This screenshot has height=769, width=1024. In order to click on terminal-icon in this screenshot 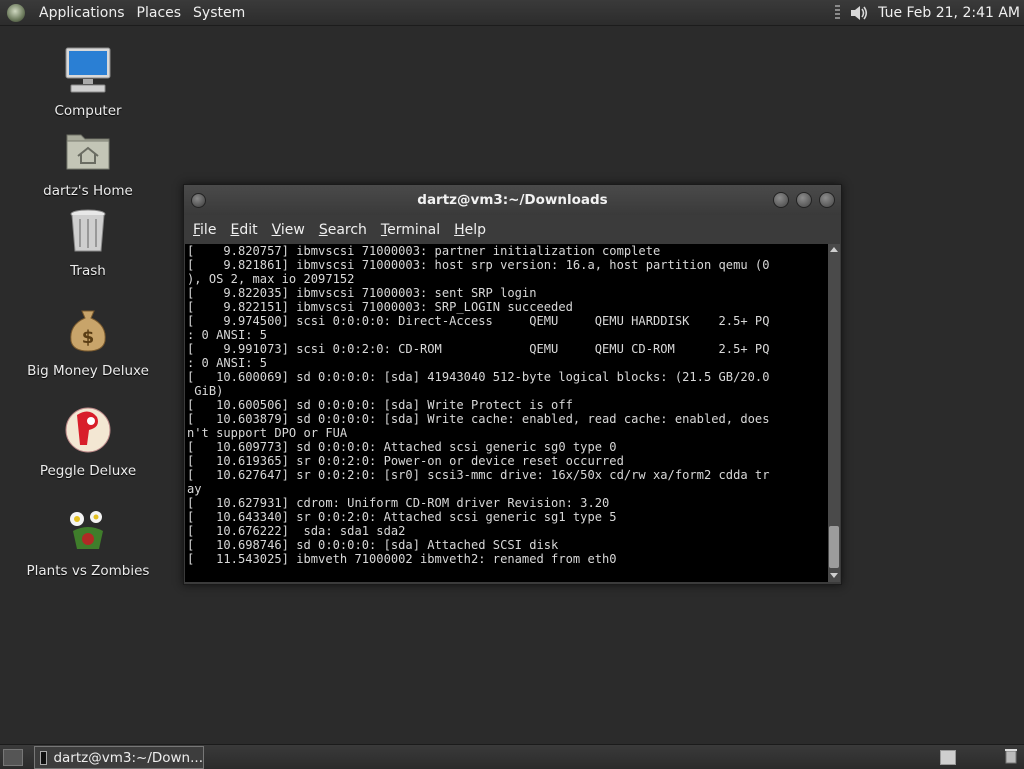, I will do `click(44, 757)`.